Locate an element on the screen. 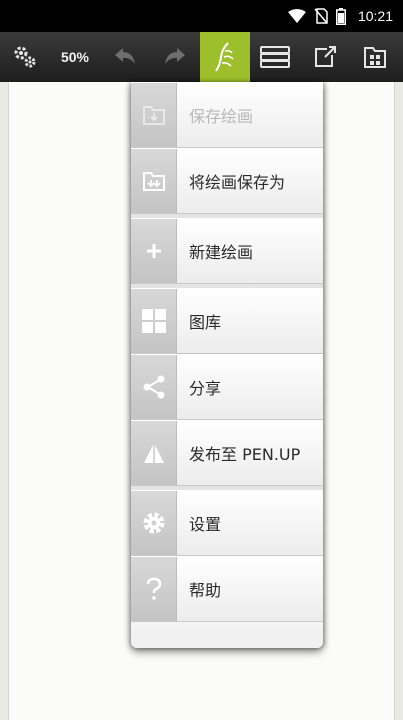  settings-icon is located at coordinates (25, 57).